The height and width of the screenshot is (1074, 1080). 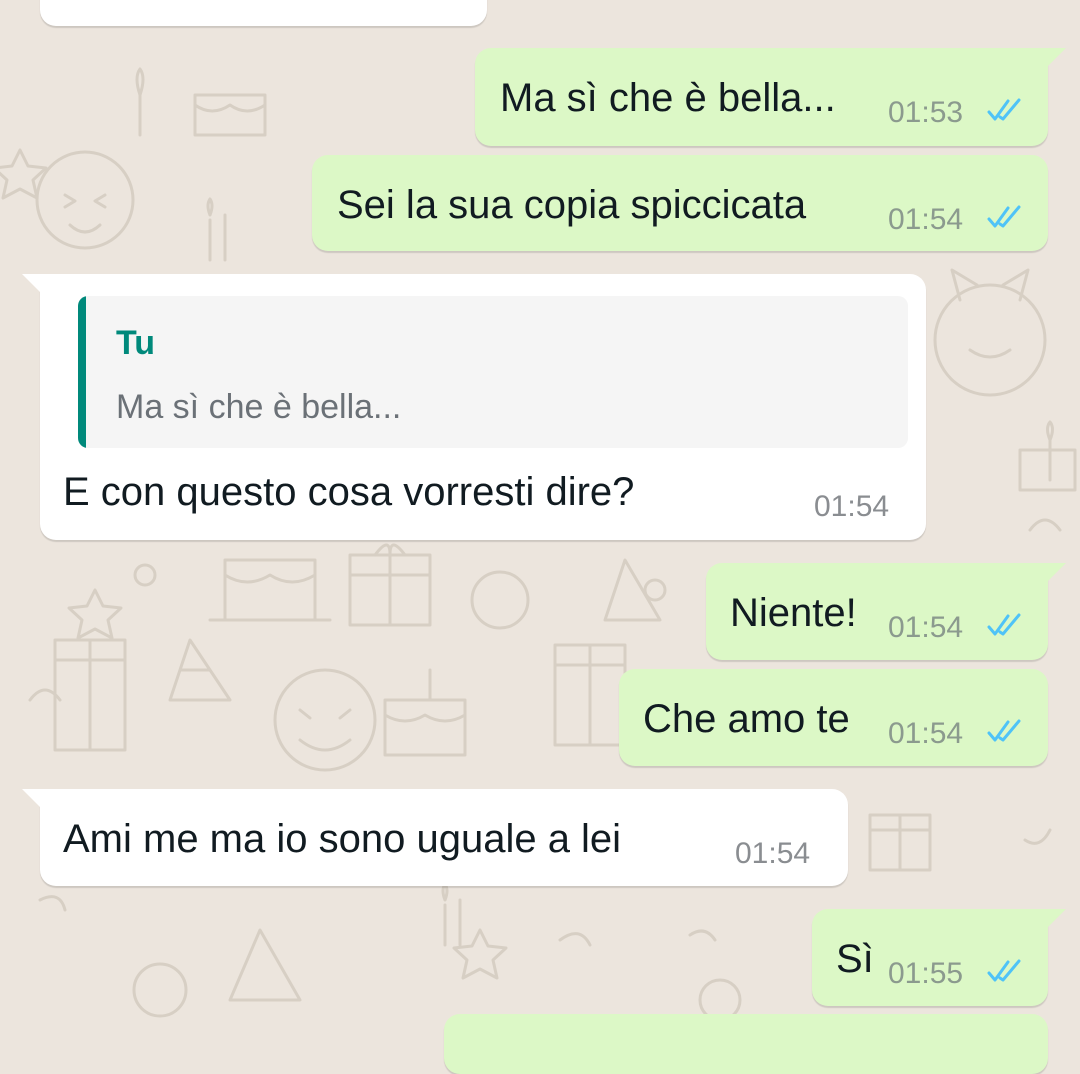 What do you see at coordinates (82, 372) in the screenshot?
I see `quote-accent-bar` at bounding box center [82, 372].